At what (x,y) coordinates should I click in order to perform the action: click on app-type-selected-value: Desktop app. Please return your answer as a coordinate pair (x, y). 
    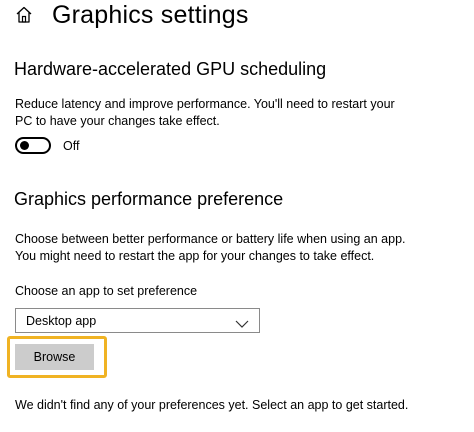
    Looking at the image, I should click on (61, 320).